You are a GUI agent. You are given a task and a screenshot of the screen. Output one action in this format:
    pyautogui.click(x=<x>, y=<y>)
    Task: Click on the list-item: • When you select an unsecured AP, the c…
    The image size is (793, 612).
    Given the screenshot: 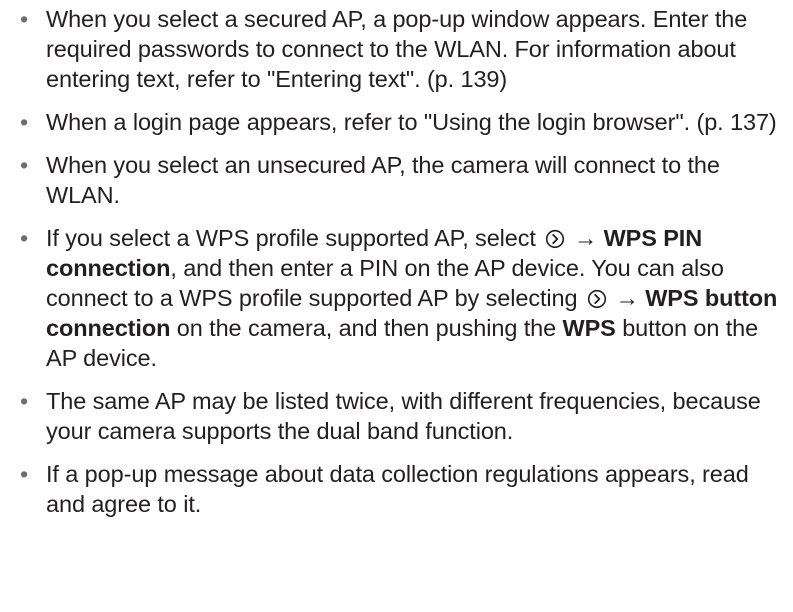 What is the action you would take?
    pyautogui.click(x=402, y=180)
    